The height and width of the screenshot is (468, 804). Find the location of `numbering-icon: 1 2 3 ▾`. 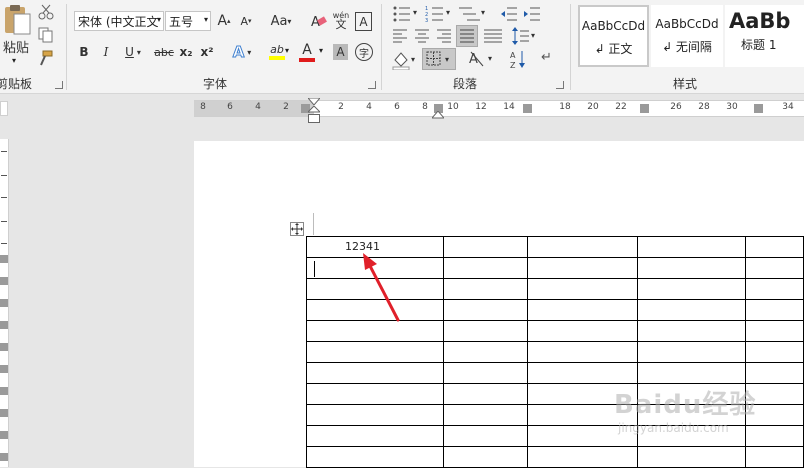

numbering-icon: 1 2 3 ▾ is located at coordinates (439, 14).